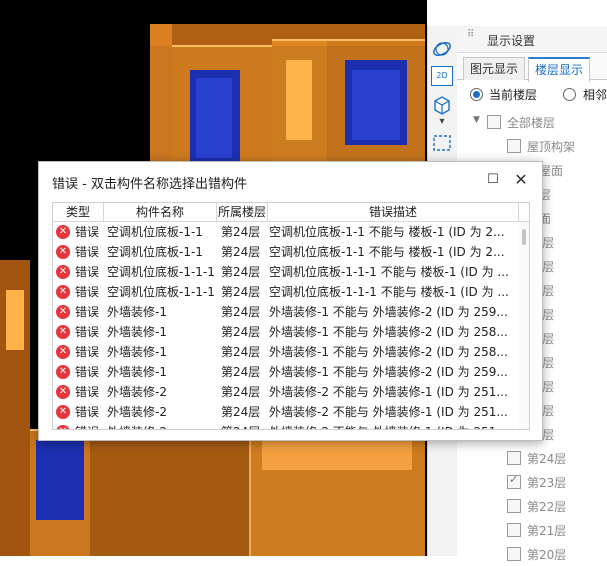 The width and height of the screenshot is (607, 566). I want to click on column-header-name: 构件名称, so click(160, 212).